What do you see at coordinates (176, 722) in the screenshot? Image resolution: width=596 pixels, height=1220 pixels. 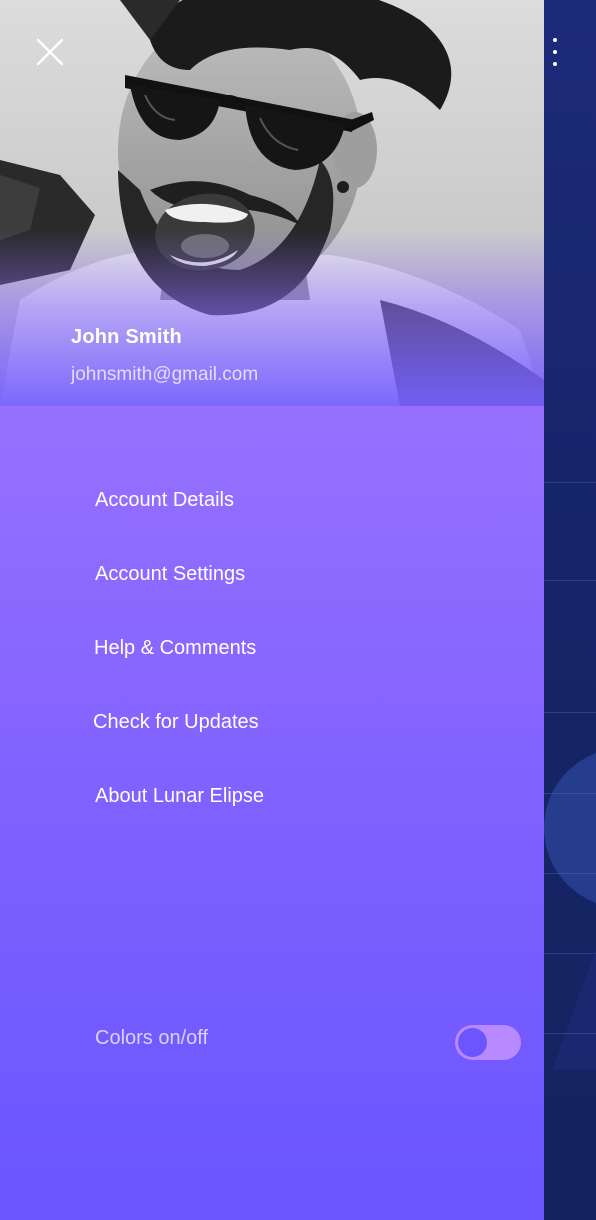 I see `menu-item-check-updates: Check for Updates` at bounding box center [176, 722].